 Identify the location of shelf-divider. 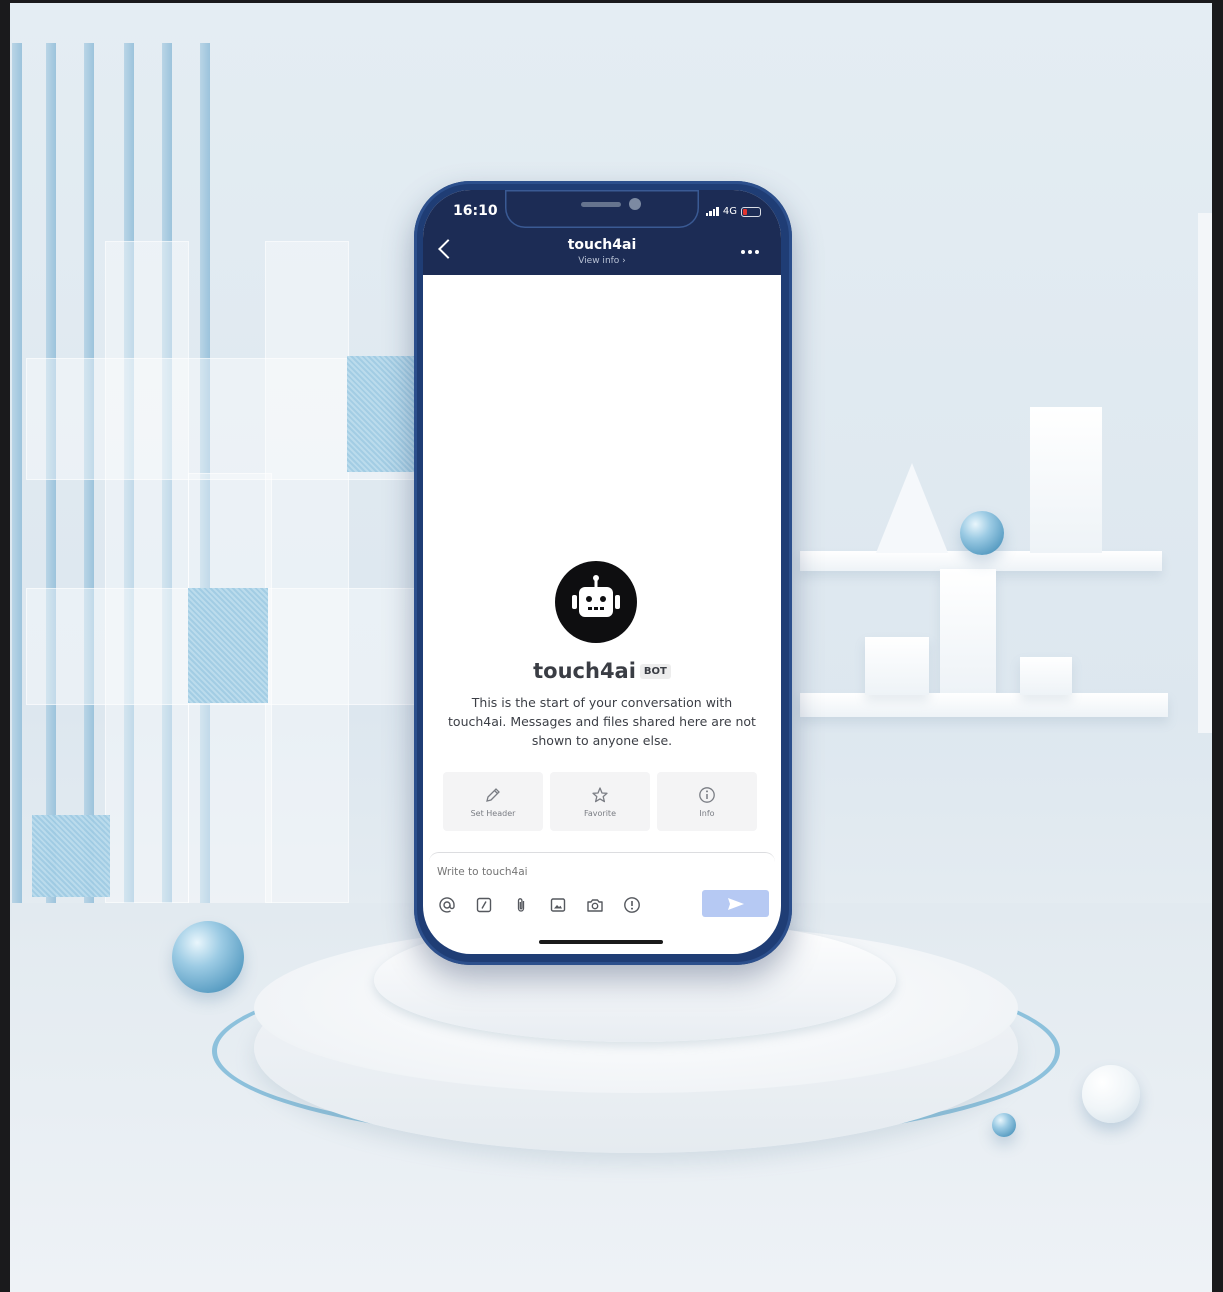
(968, 631).